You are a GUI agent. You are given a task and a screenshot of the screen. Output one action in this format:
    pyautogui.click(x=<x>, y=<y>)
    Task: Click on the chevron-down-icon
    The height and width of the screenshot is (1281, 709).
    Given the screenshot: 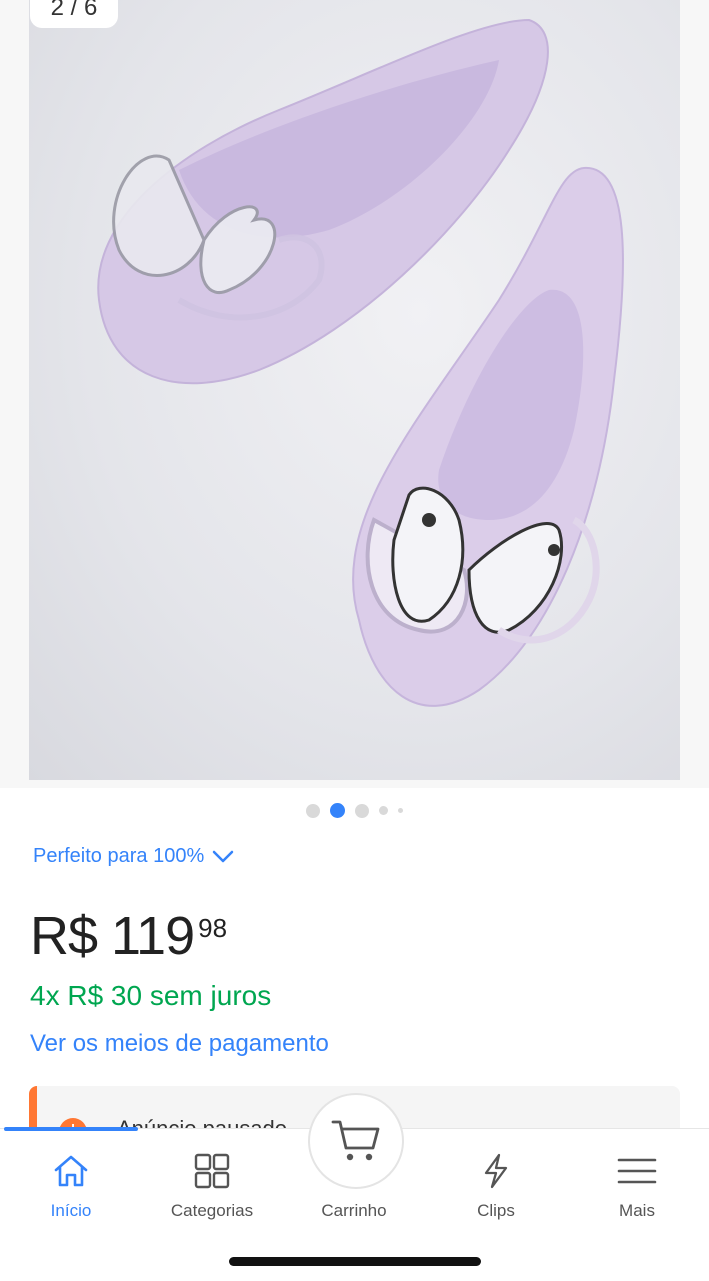 What is the action you would take?
    pyautogui.click(x=223, y=856)
    